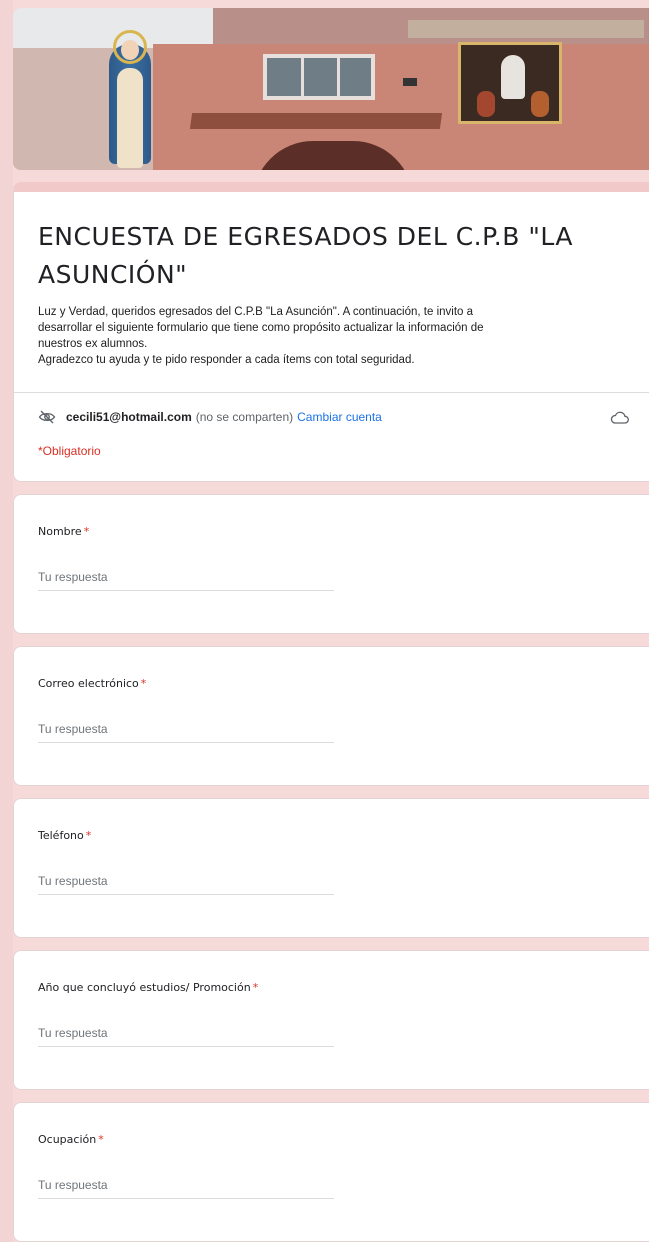 This screenshot has width=649, height=1242. What do you see at coordinates (339, 417) in the screenshot?
I see `switch-account-link: Cambiar cuenta` at bounding box center [339, 417].